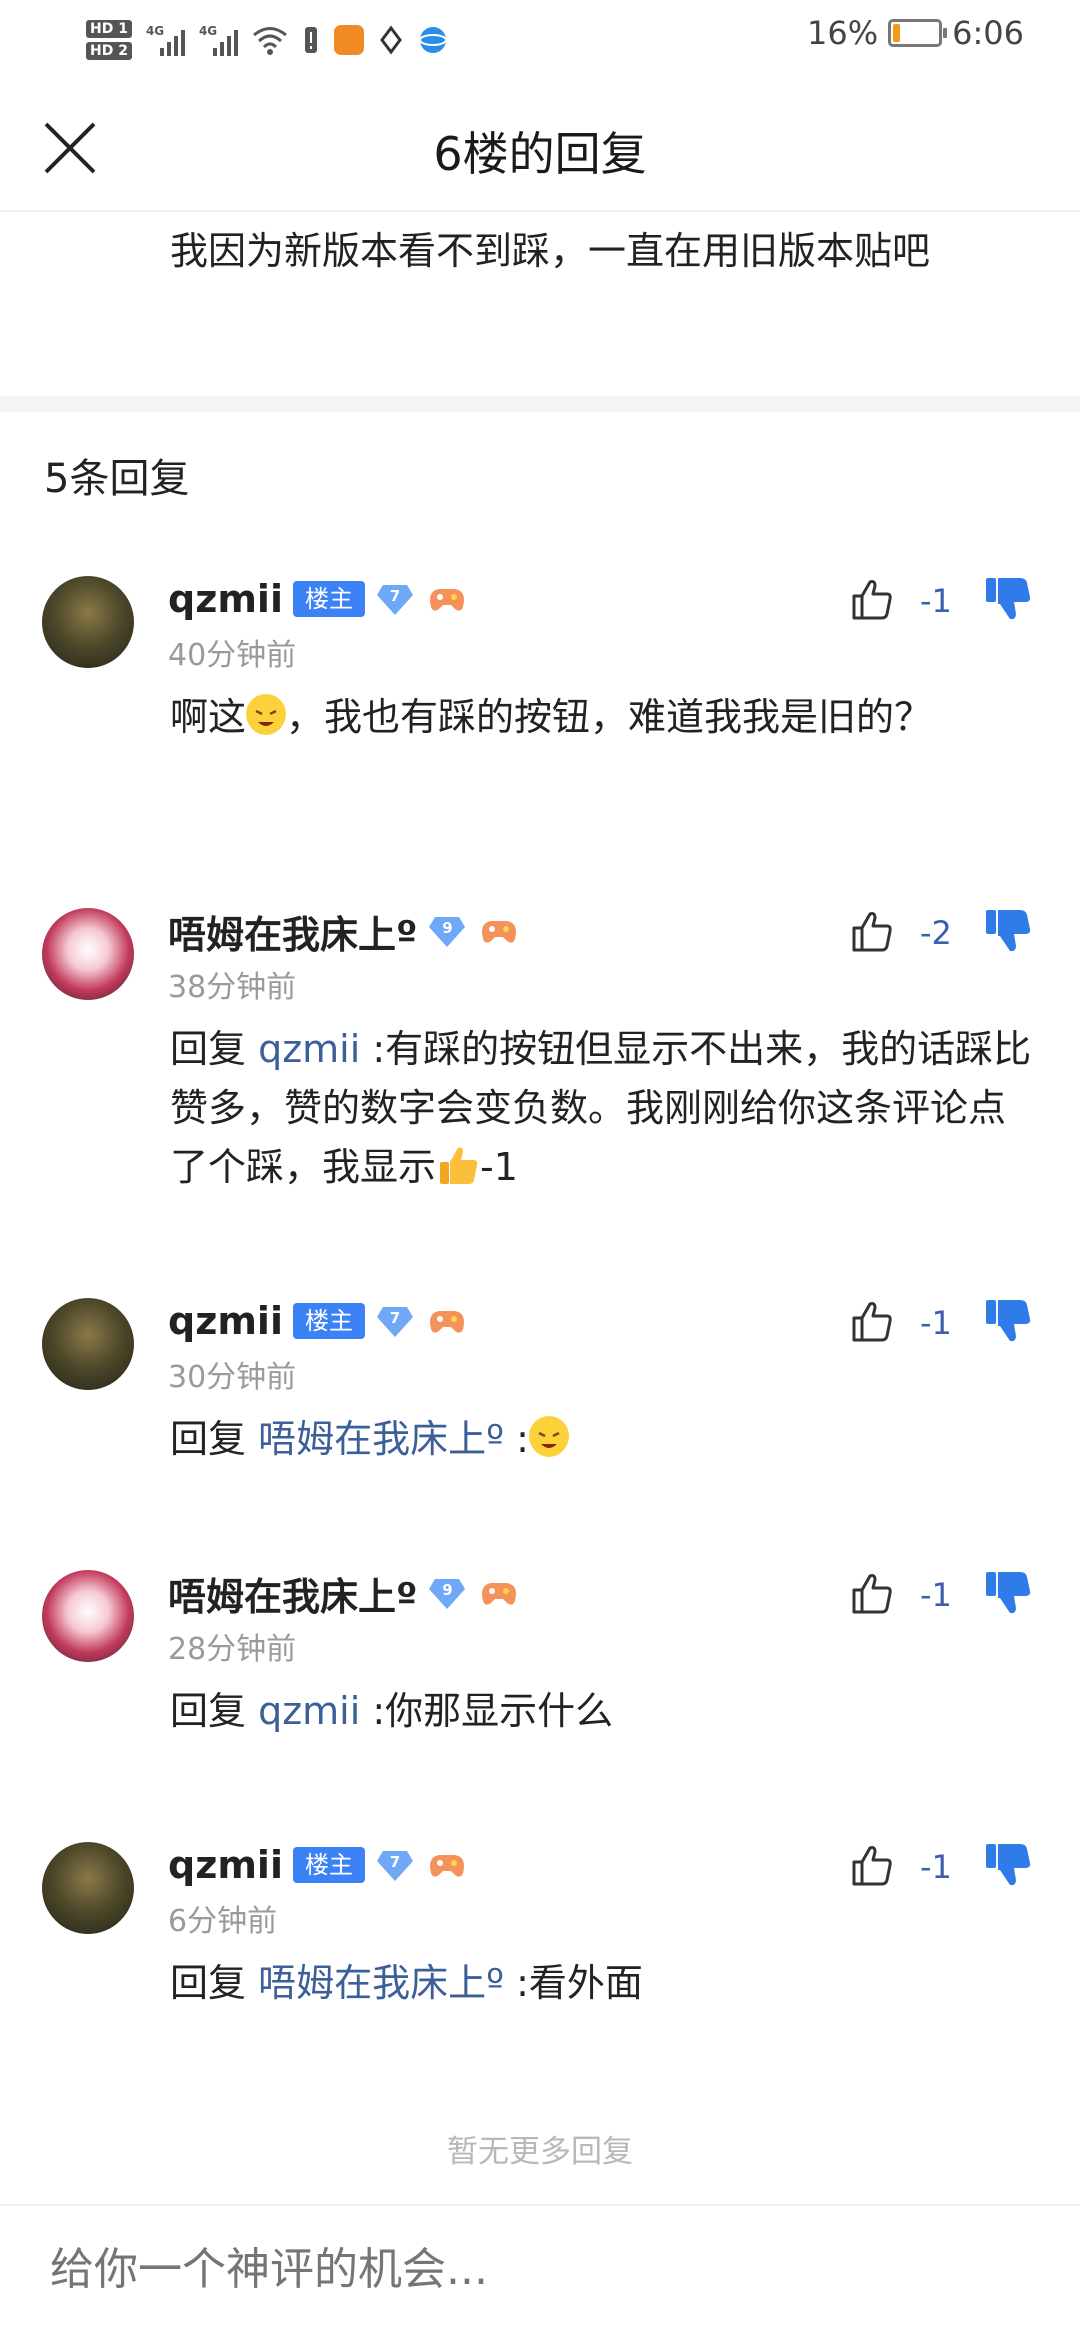 The image size is (1080, 2342). Describe the element at coordinates (936, 933) in the screenshot. I see `like-count: -2` at that location.